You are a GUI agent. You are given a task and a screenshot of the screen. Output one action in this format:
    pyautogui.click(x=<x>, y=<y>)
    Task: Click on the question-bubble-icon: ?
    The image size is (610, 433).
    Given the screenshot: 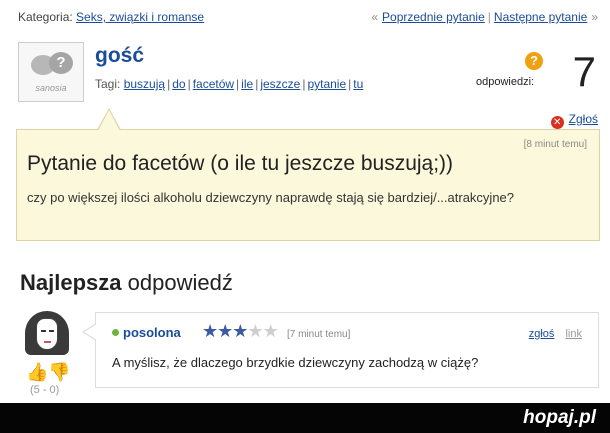 What is the action you would take?
    pyautogui.click(x=61, y=63)
    